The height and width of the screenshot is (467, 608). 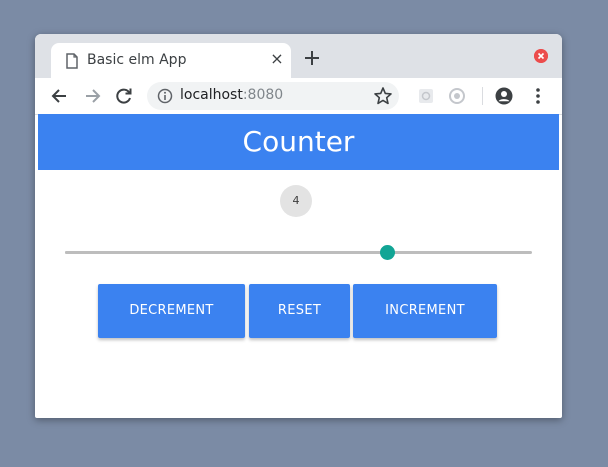 What do you see at coordinates (425, 311) in the screenshot?
I see `increment-button: INCREMENT` at bounding box center [425, 311].